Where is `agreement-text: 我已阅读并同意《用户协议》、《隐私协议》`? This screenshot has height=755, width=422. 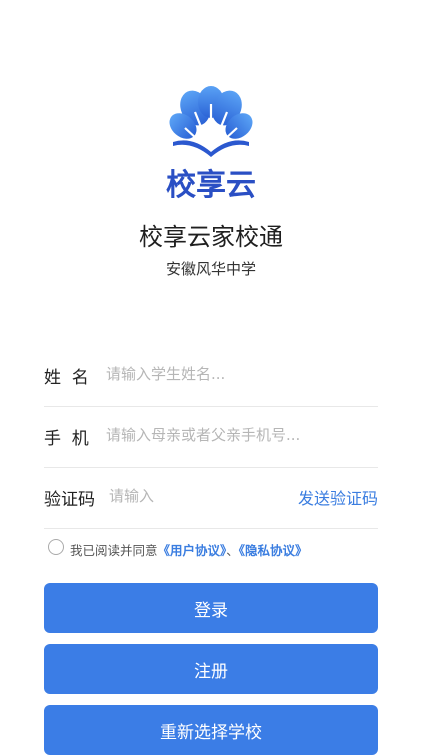 agreement-text: 我已阅读并同意《用户协议》、《隐私协议》 is located at coordinates (189, 549).